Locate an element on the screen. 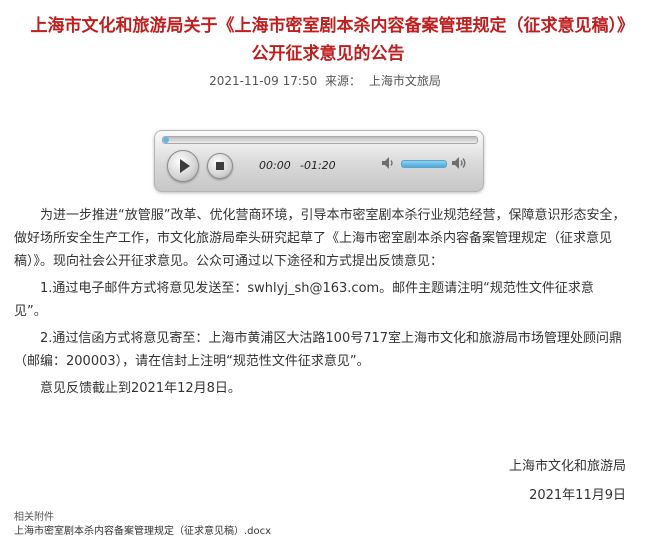  attachments-label: 相关附件 is located at coordinates (34, 517).